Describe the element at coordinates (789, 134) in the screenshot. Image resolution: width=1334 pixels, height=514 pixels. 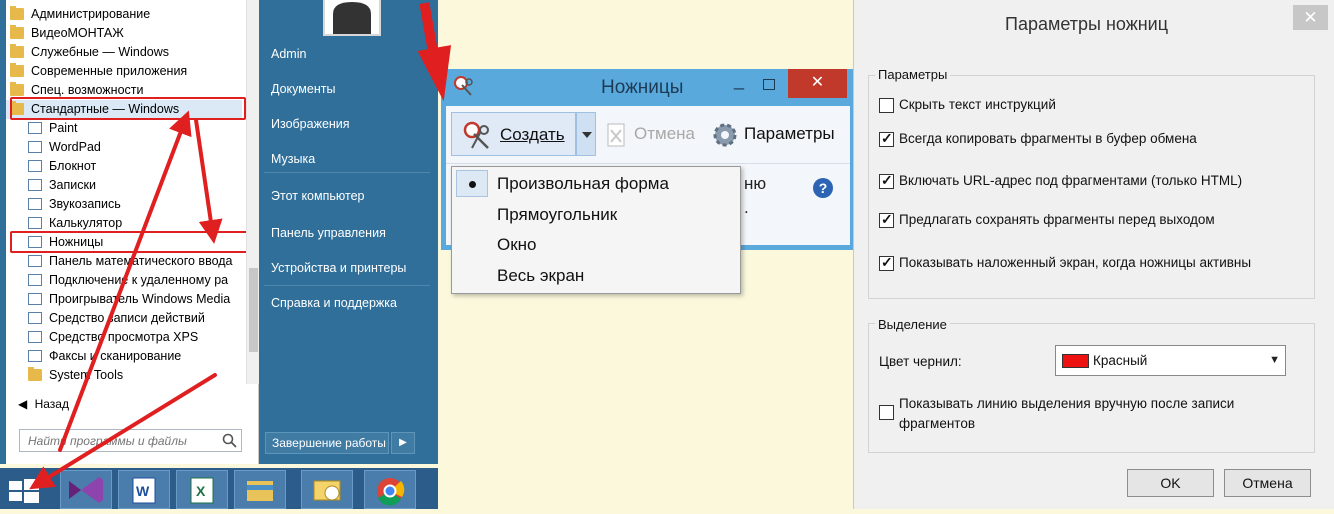
I see `options-button: Параметры` at that location.